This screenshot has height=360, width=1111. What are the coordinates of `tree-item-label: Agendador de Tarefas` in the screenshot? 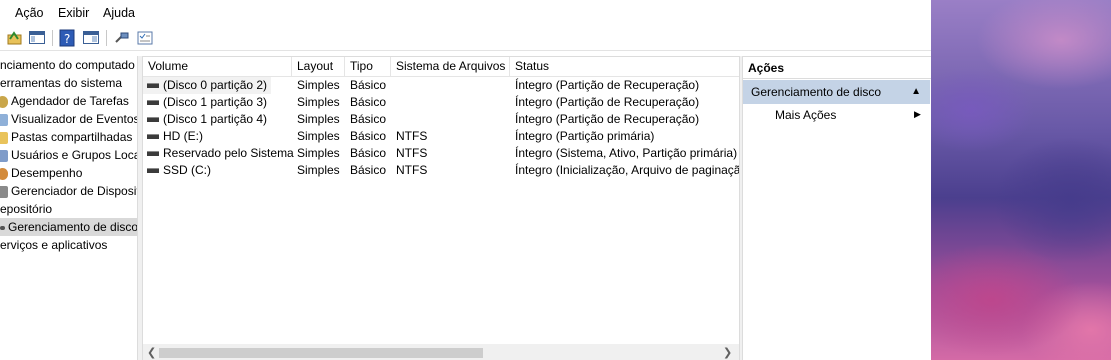 It's located at (70, 101).